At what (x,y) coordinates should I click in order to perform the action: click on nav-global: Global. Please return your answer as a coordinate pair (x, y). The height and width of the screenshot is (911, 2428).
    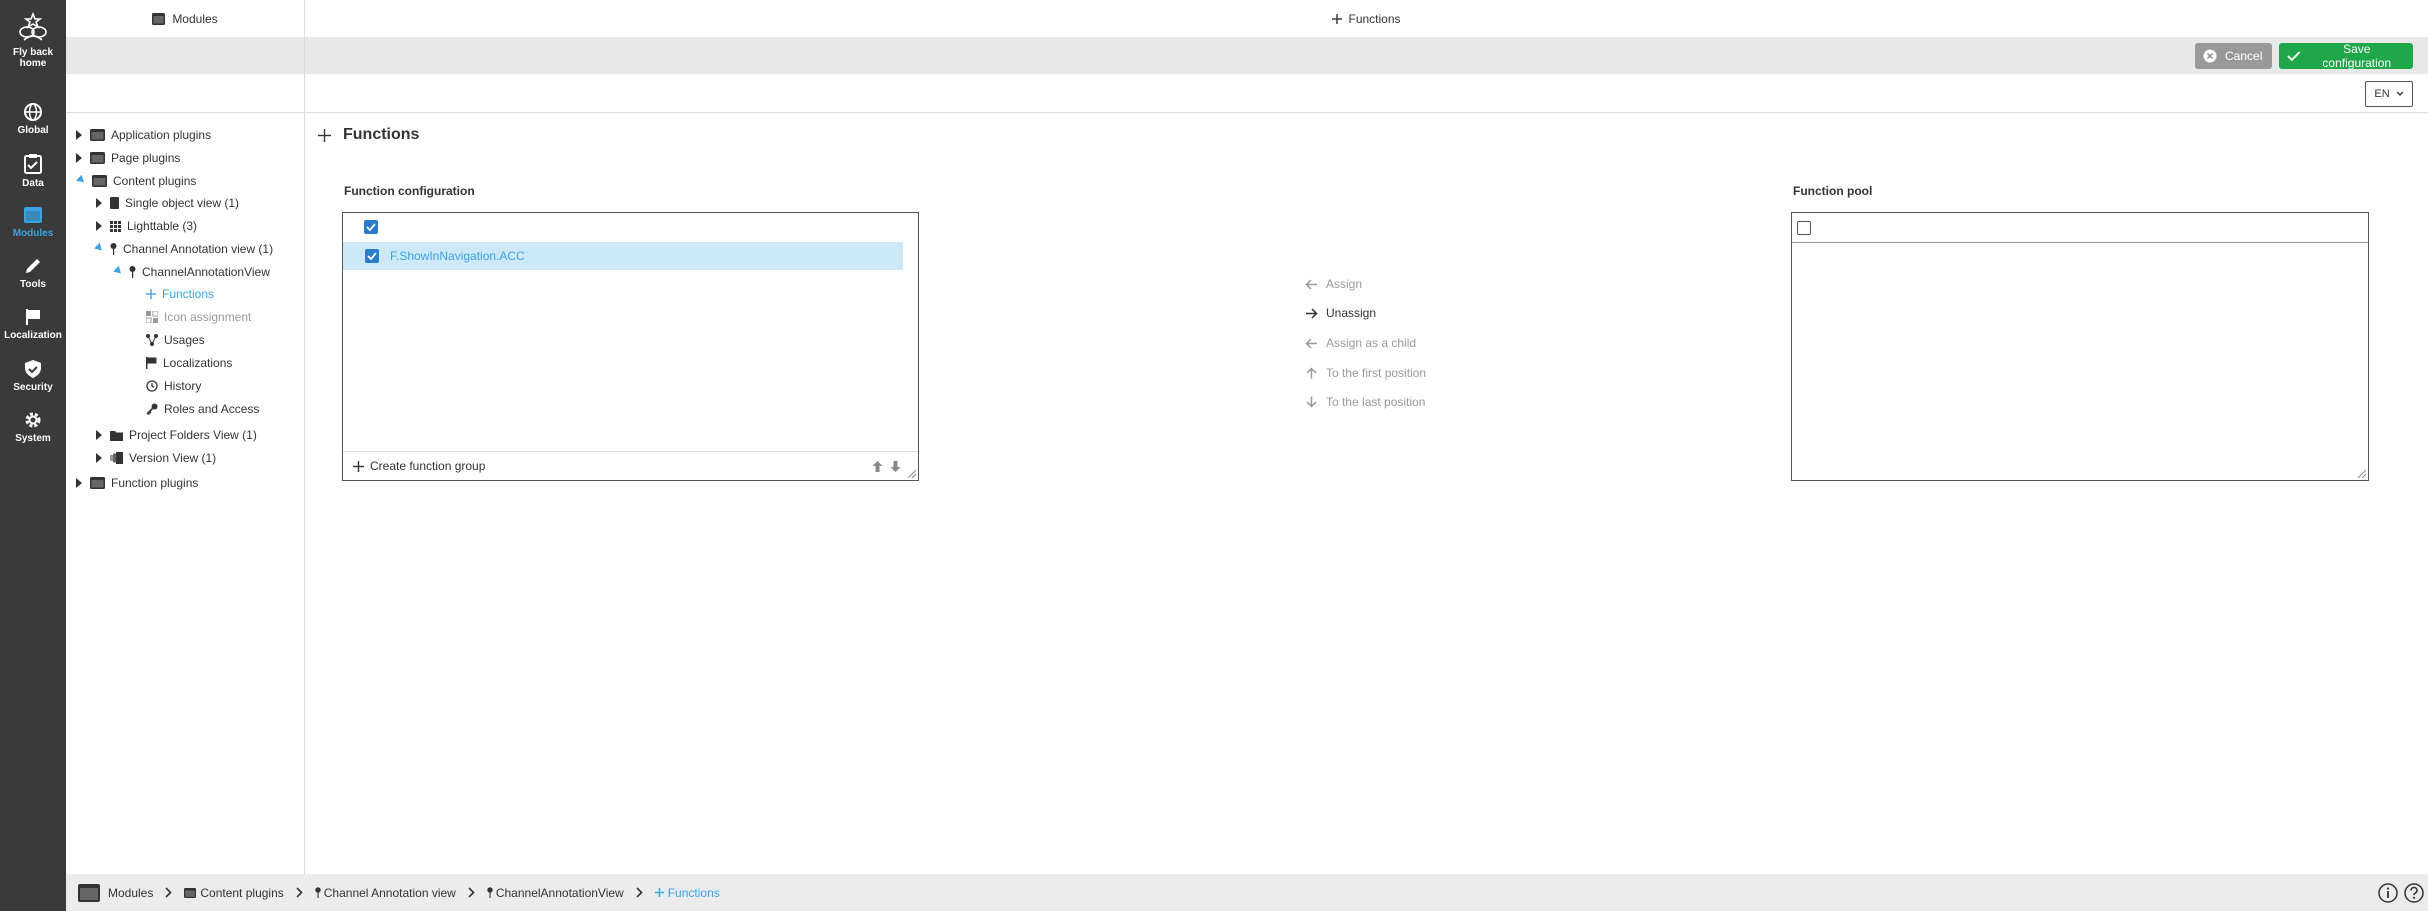
    Looking at the image, I should click on (33, 119).